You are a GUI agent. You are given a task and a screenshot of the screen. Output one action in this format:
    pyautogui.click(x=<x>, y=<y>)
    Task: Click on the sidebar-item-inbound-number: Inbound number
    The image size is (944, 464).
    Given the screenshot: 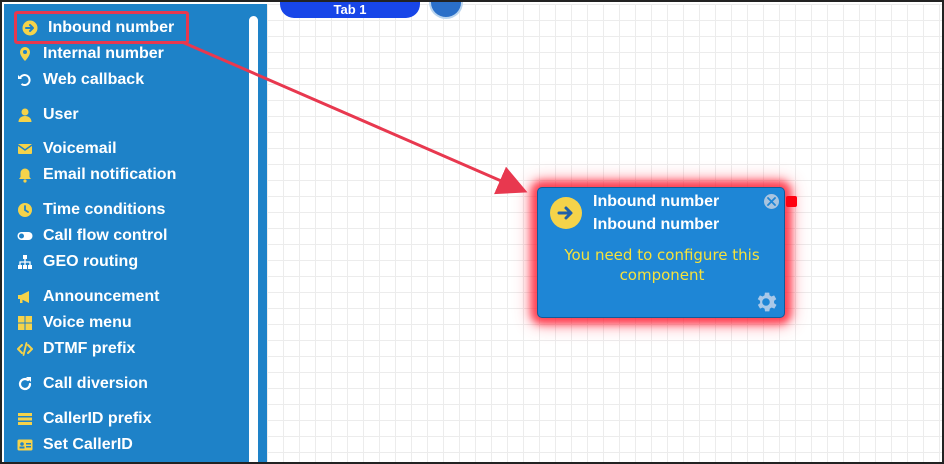 What is the action you would take?
    pyautogui.click(x=102, y=27)
    